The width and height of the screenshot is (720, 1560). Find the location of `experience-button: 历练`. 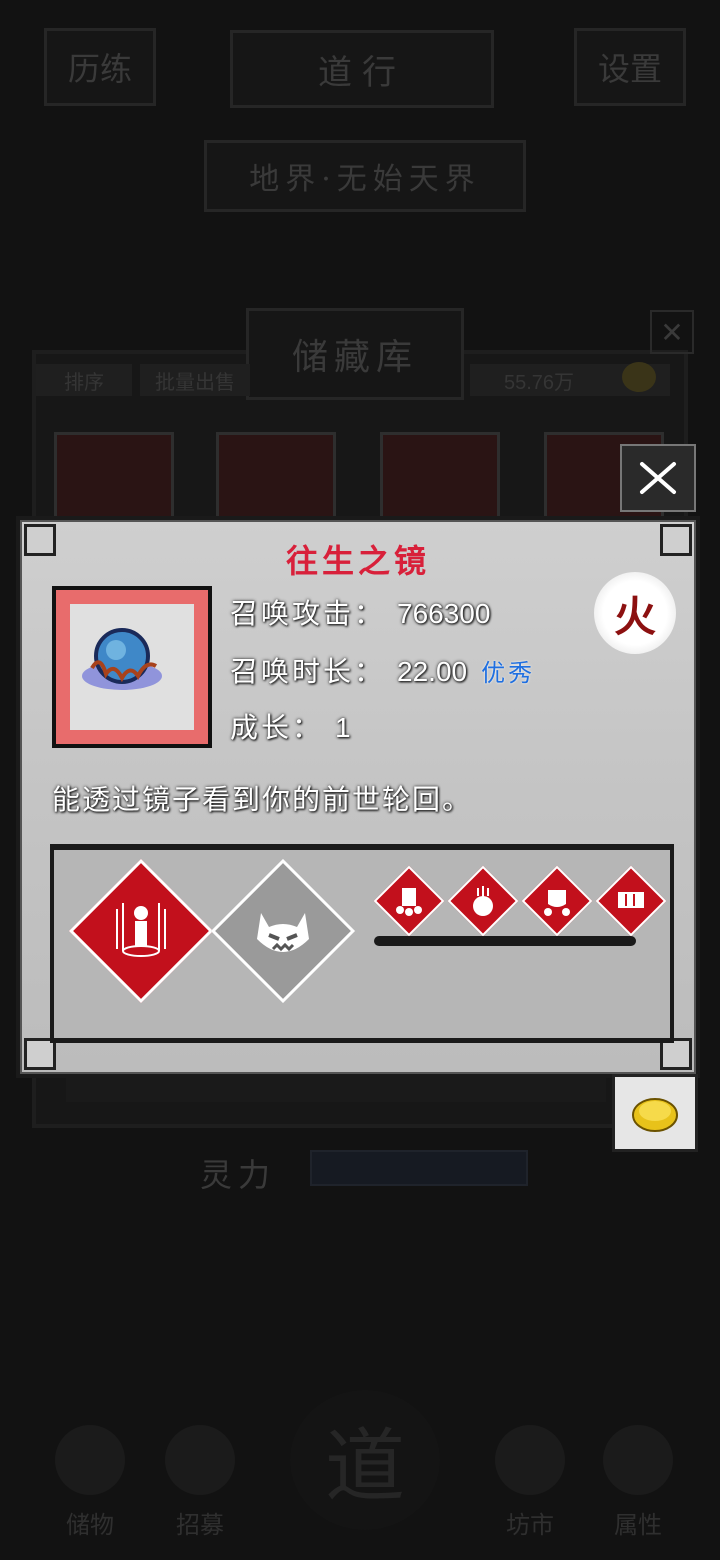

experience-button: 历练 is located at coordinates (100, 67).